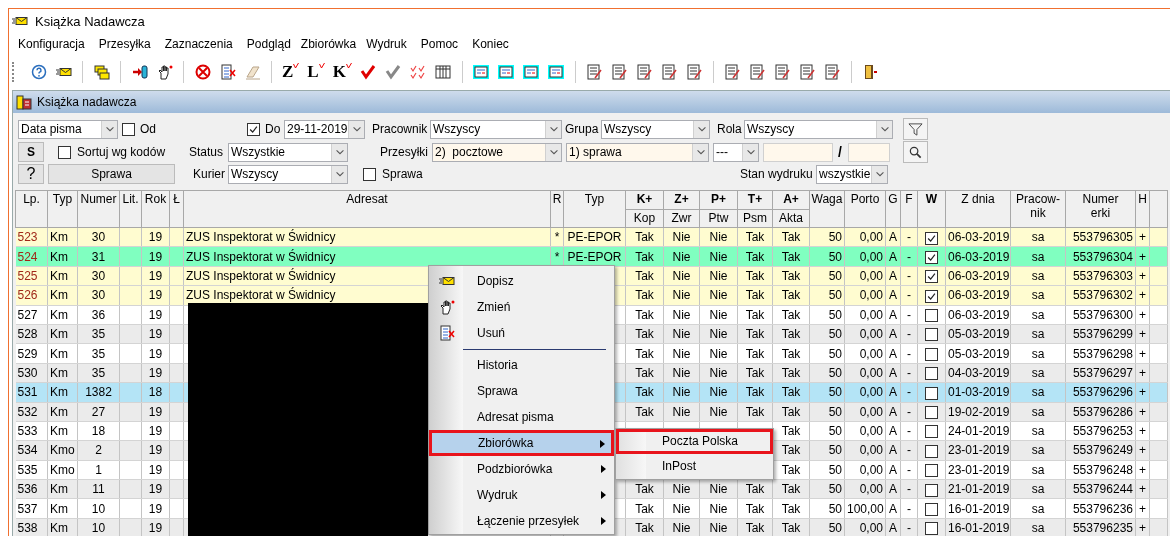 Image resolution: width=1170 pixels, height=536 pixels. I want to click on column-header: K+, so click(644, 200).